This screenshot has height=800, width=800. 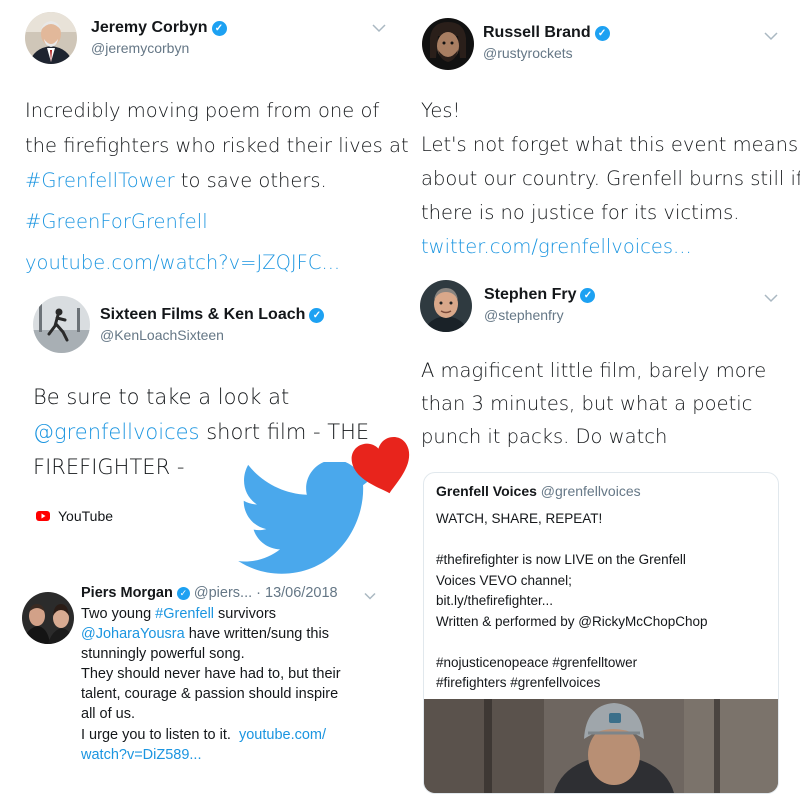 I want to click on display-name: Jeremy Corbyn ✓, so click(x=159, y=28).